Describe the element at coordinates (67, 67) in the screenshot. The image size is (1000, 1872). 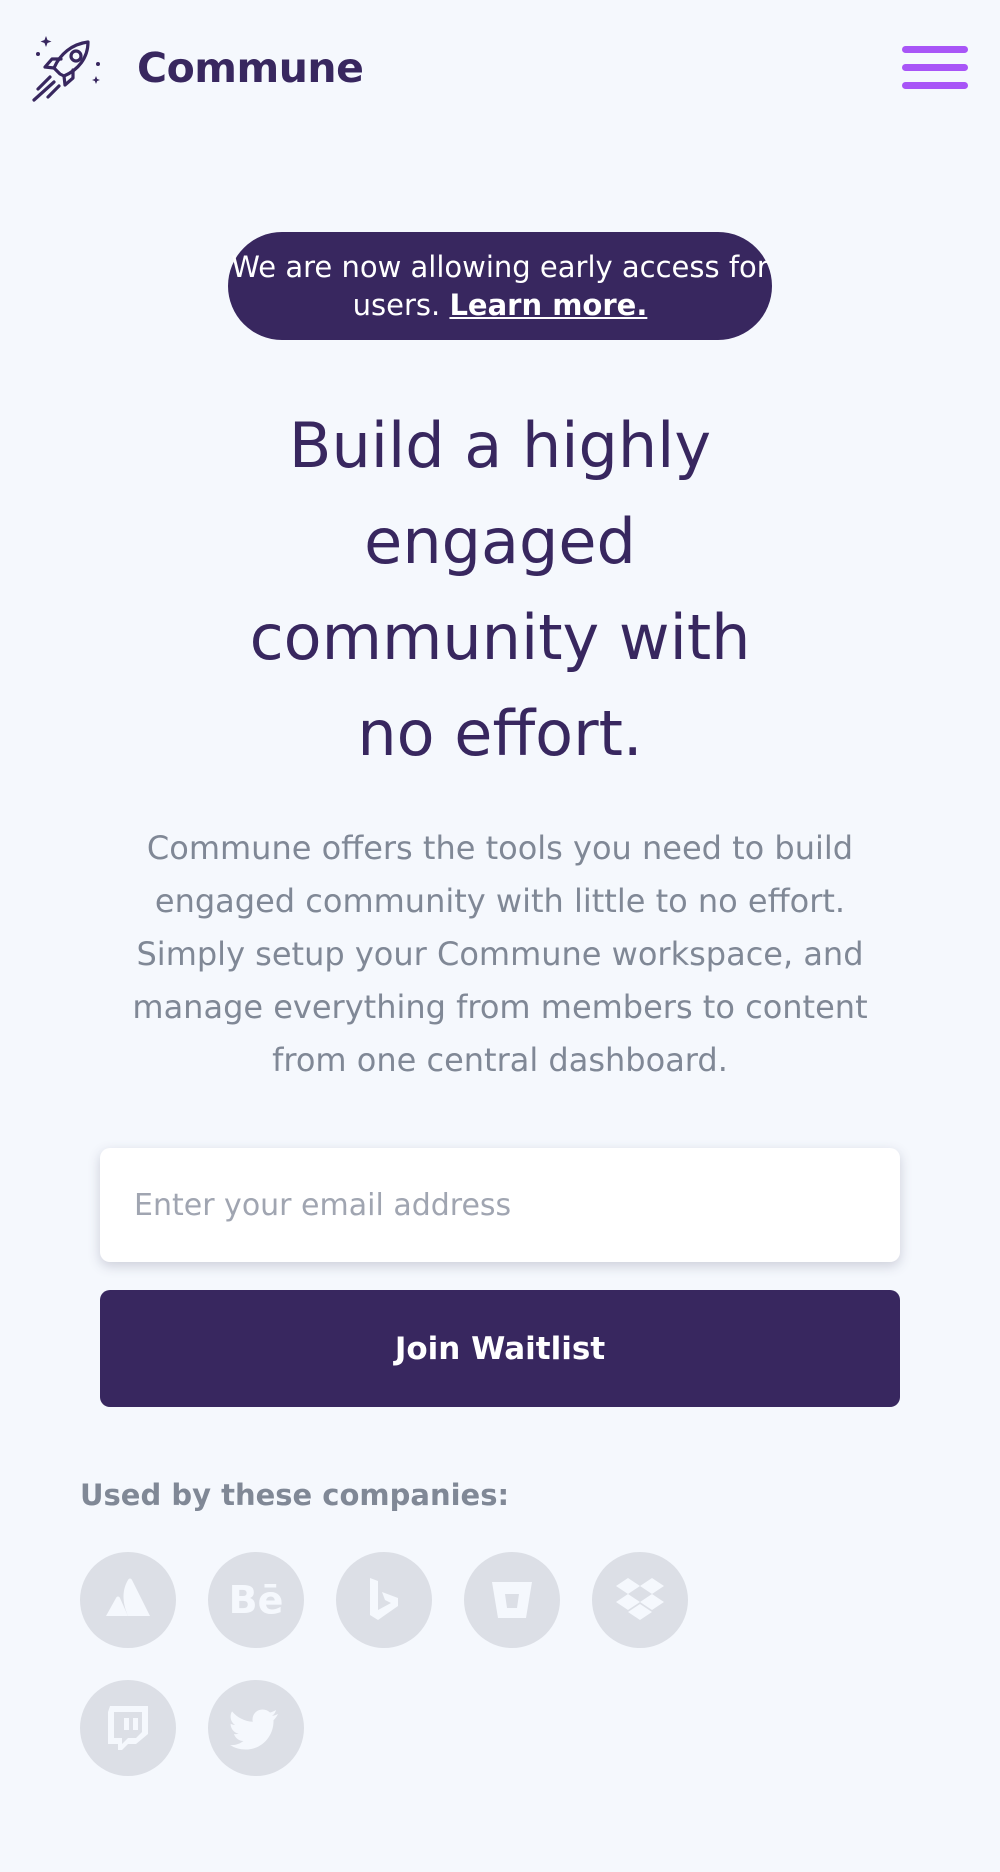
I see `rocket-icon` at that location.